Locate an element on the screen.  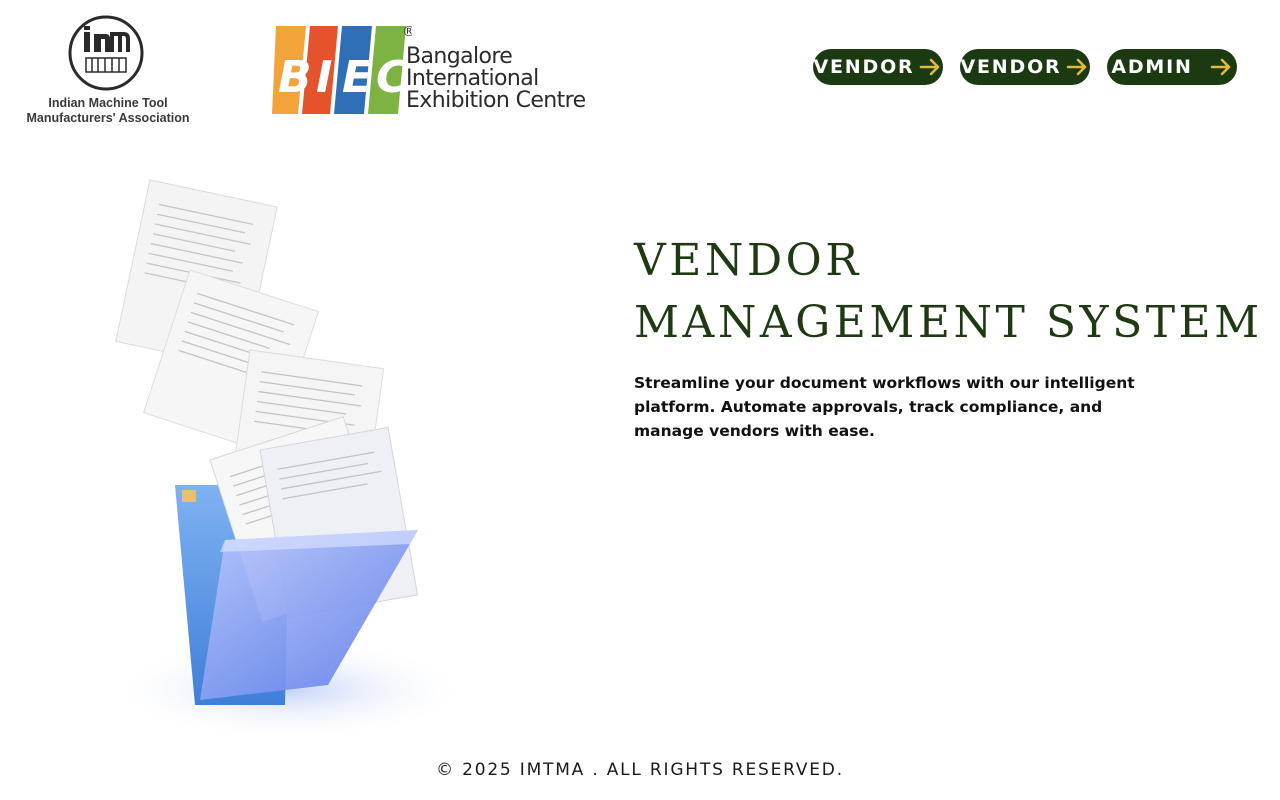
page-title: VENDOR MANAGEMENT SYSTEM is located at coordinates (954, 292).